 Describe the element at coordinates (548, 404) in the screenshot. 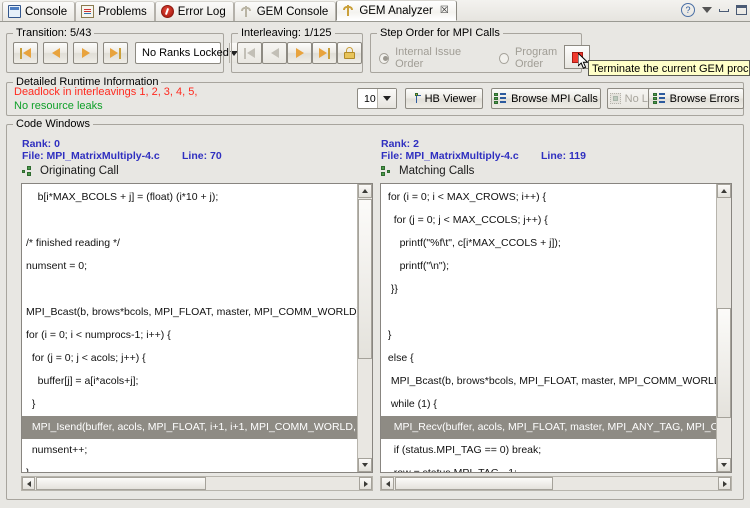

I see `code-line: while (1) {` at that location.